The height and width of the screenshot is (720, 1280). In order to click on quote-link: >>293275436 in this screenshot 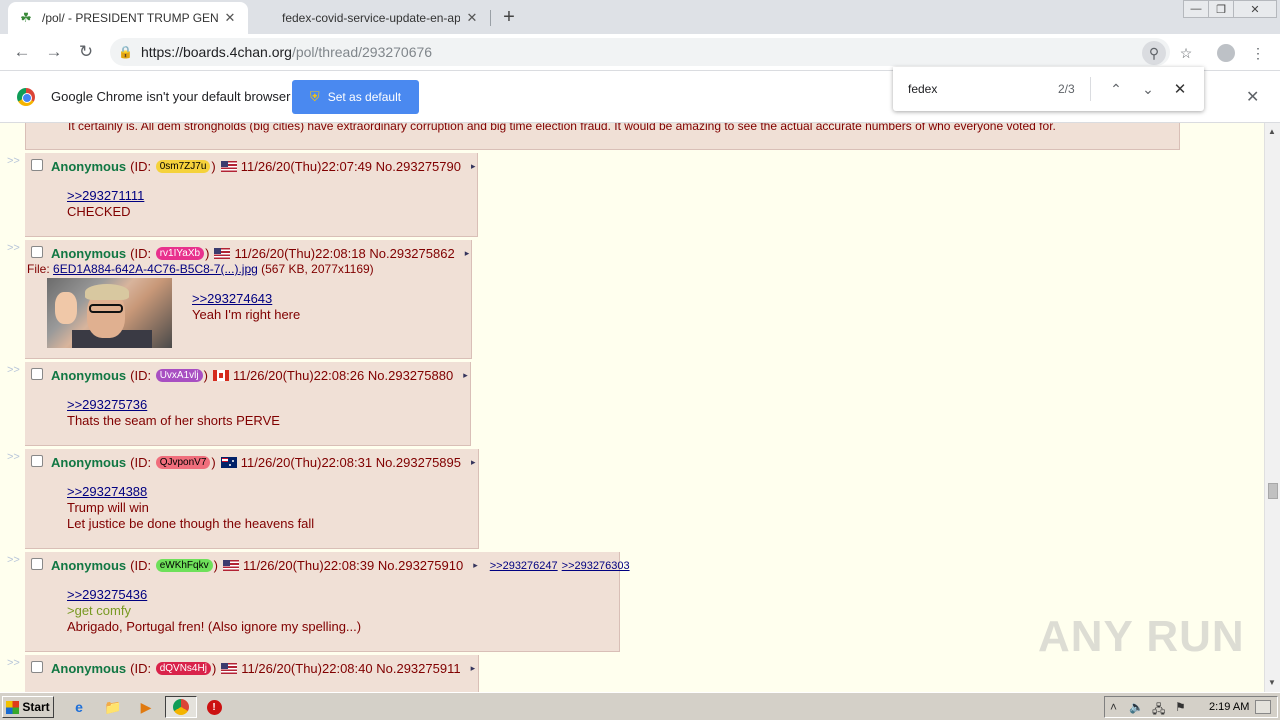, I will do `click(107, 594)`.